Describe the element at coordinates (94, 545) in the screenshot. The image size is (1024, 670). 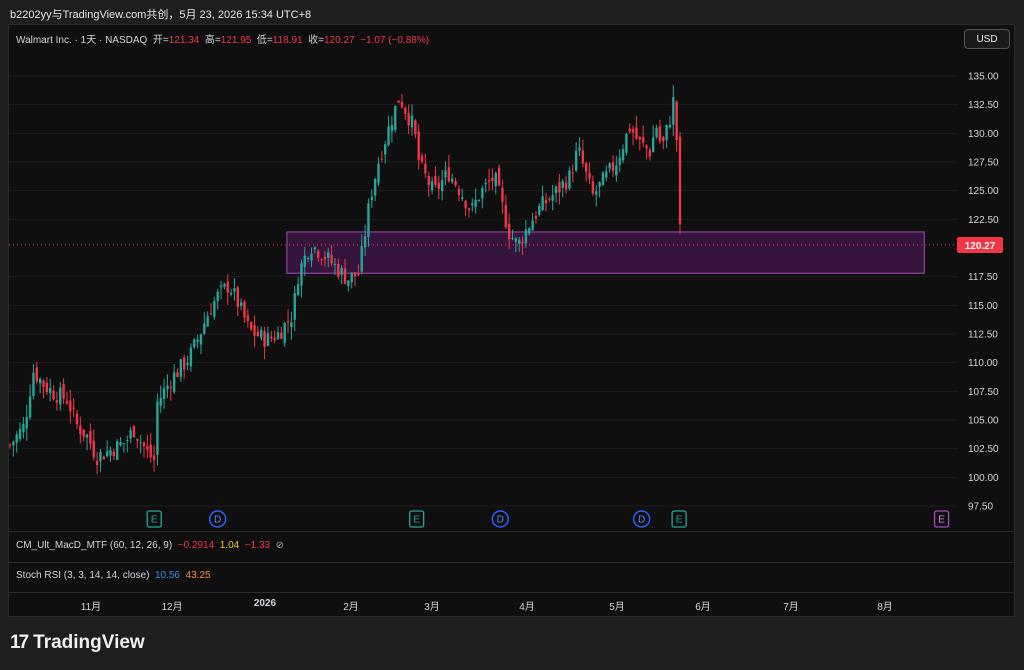
I see `macd-name: CM_Ult_MacD_MTF (60, 12, 26, 9)` at that location.